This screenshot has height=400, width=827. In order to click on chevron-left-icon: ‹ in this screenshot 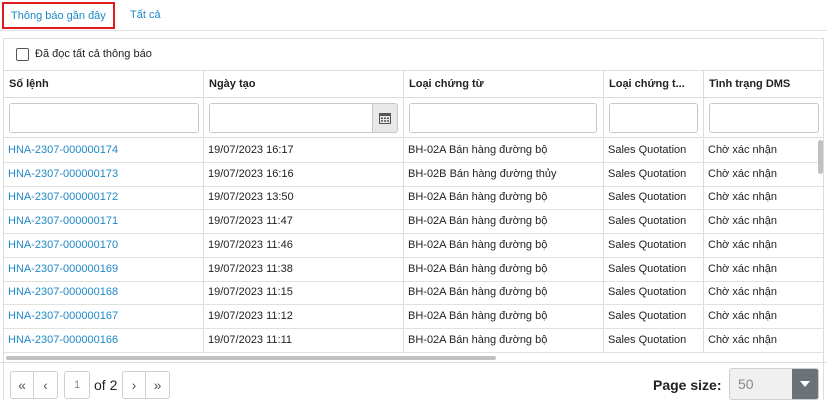, I will do `click(45, 385)`.